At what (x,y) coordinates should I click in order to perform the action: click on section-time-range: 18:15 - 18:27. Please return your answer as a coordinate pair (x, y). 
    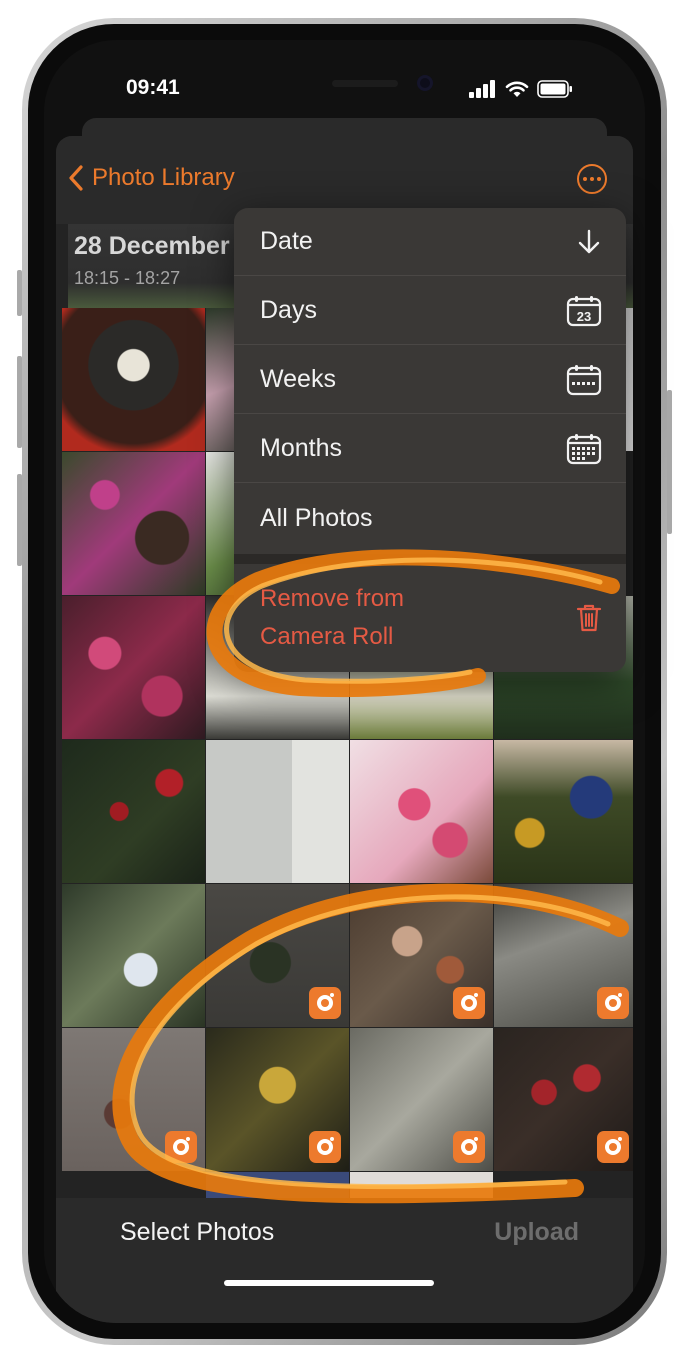
    Looking at the image, I should click on (127, 278).